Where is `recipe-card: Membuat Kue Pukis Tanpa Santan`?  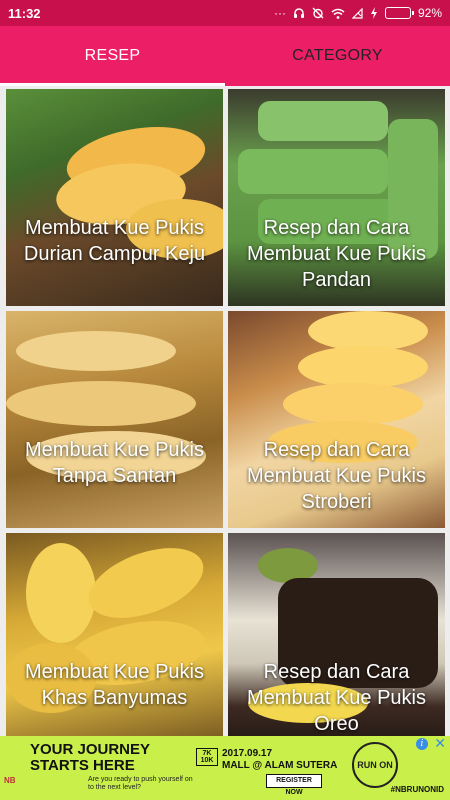 recipe-card: Membuat Kue Pukis Tanpa Santan is located at coordinates (114, 419).